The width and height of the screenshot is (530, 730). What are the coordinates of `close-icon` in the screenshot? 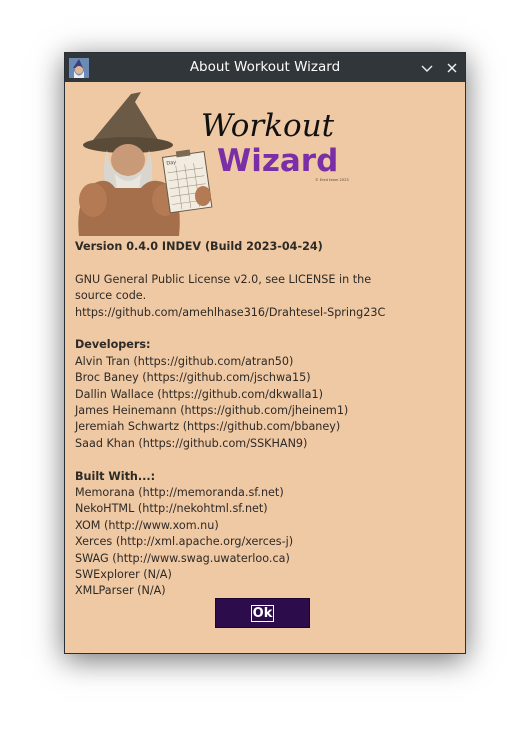 It's located at (452, 68).